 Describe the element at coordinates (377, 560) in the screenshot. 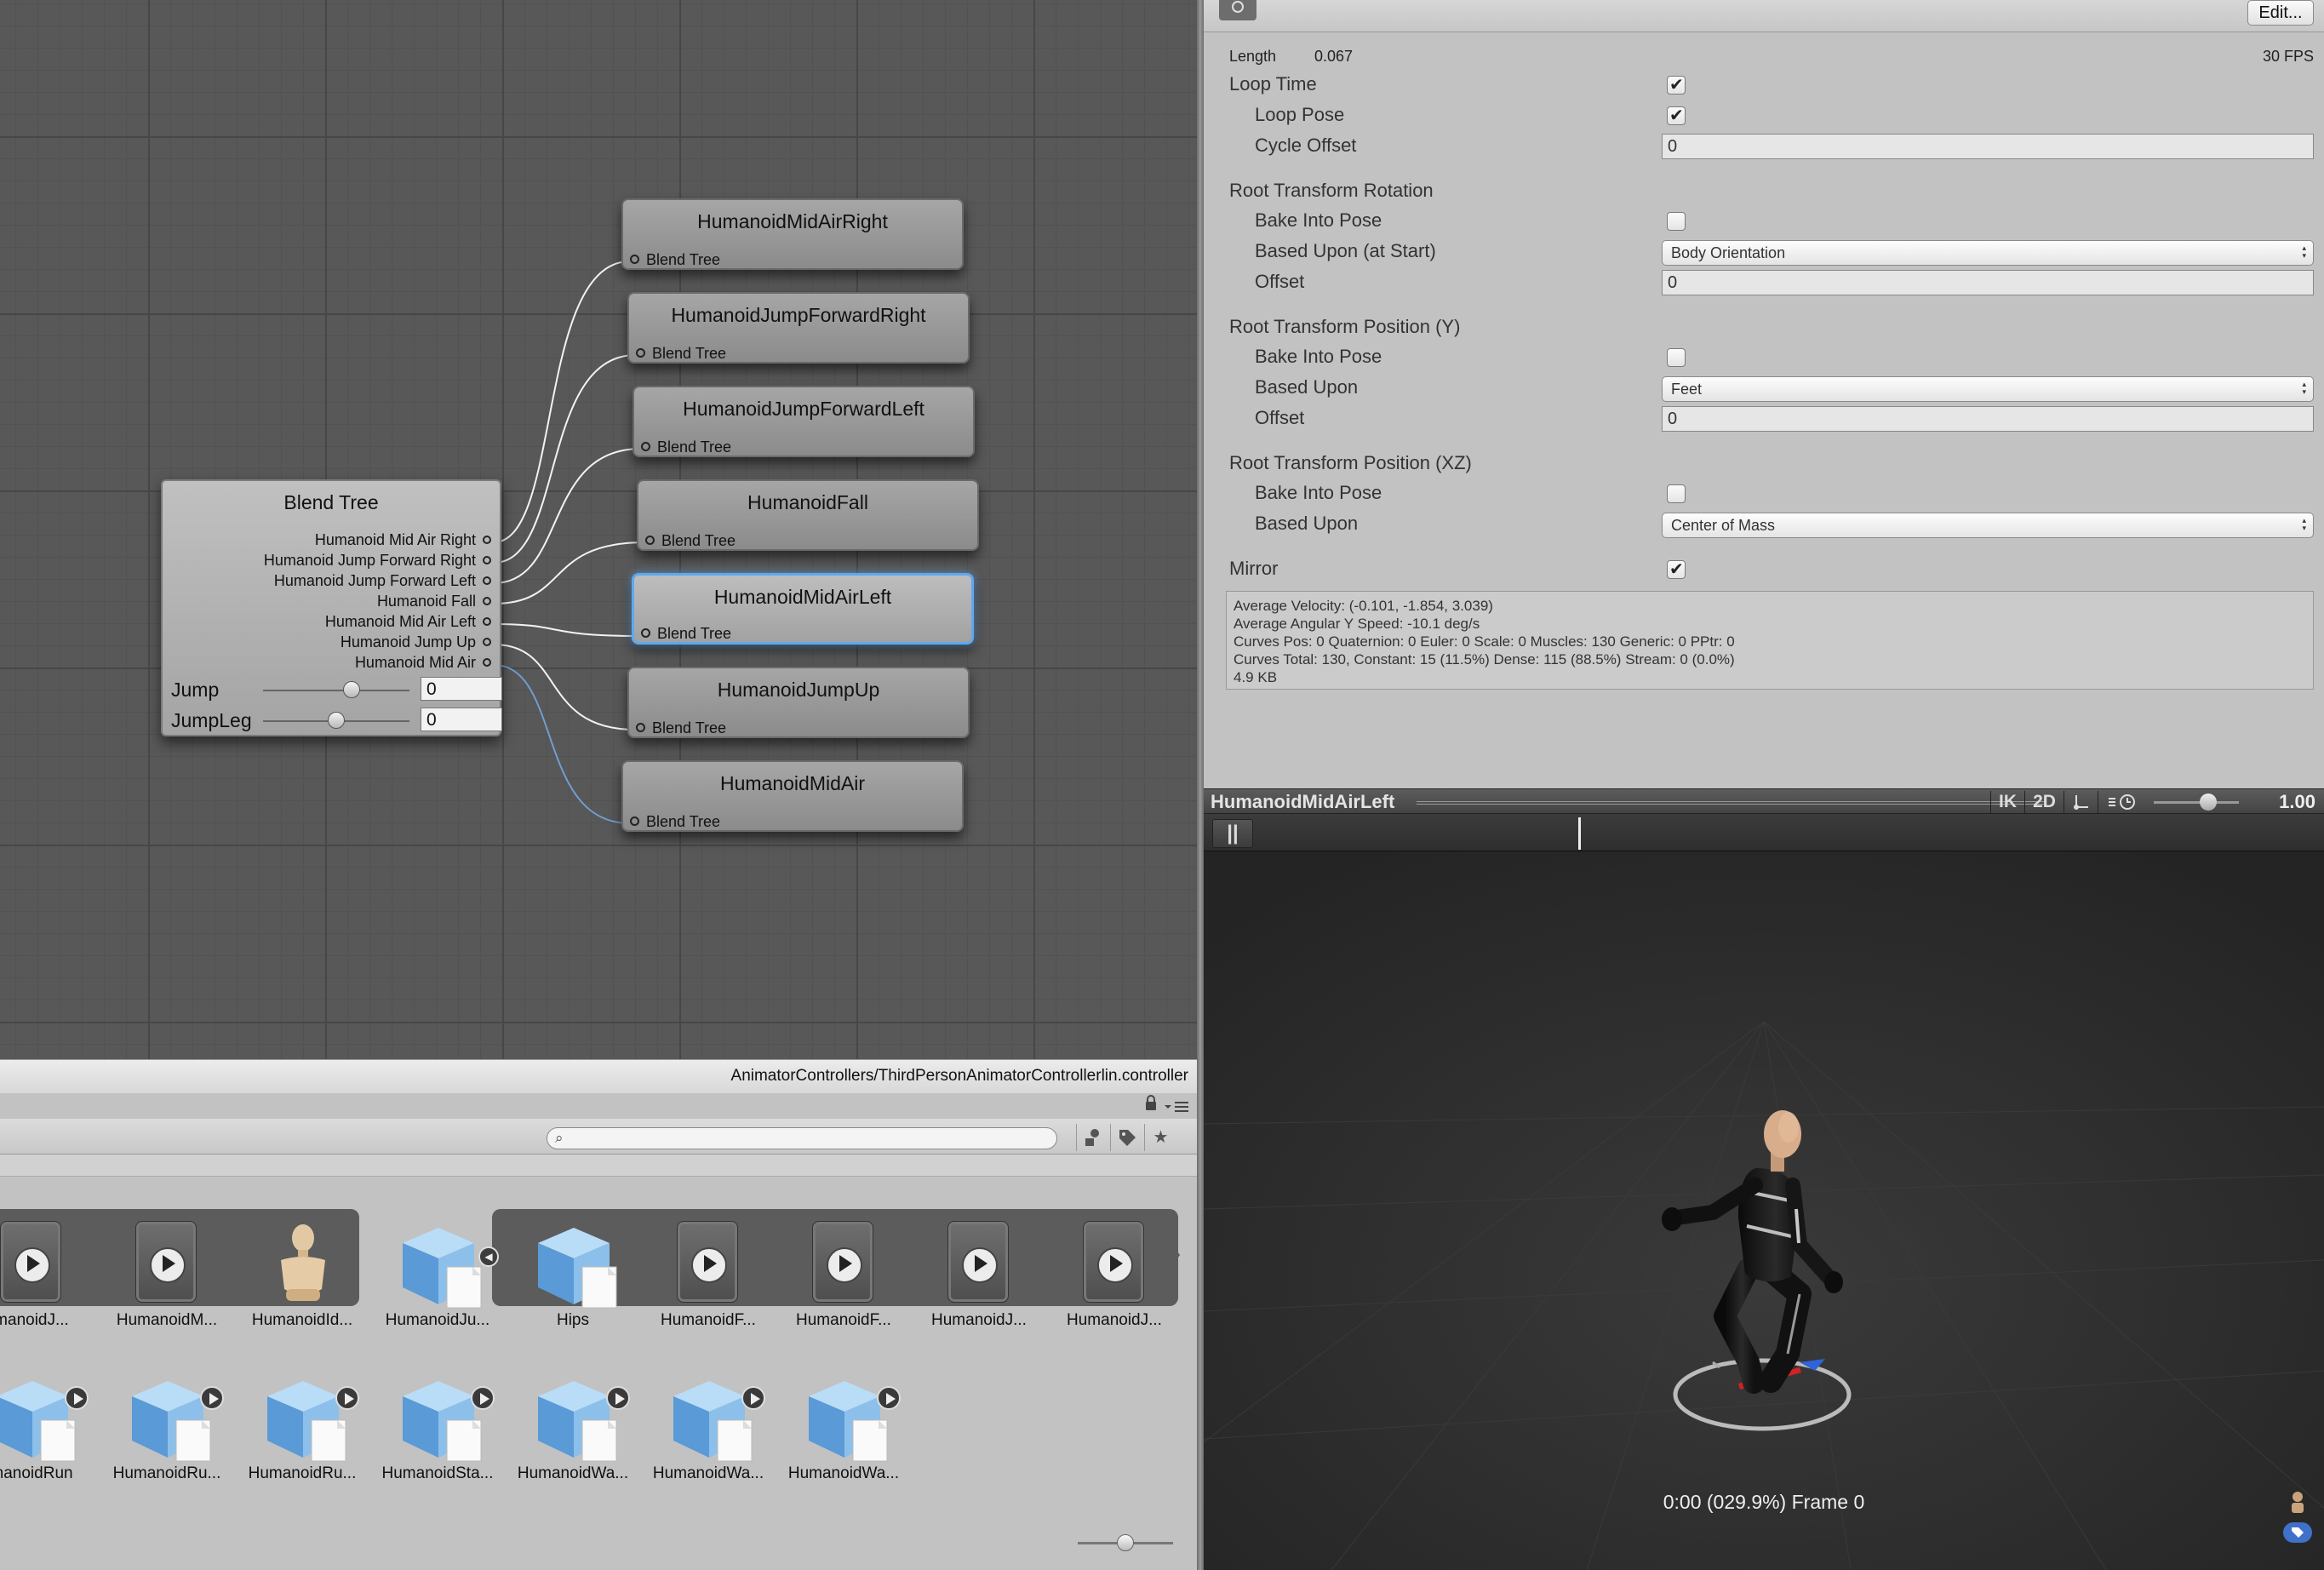

I see `blend-output: Humanoid Jump Forward Right` at that location.